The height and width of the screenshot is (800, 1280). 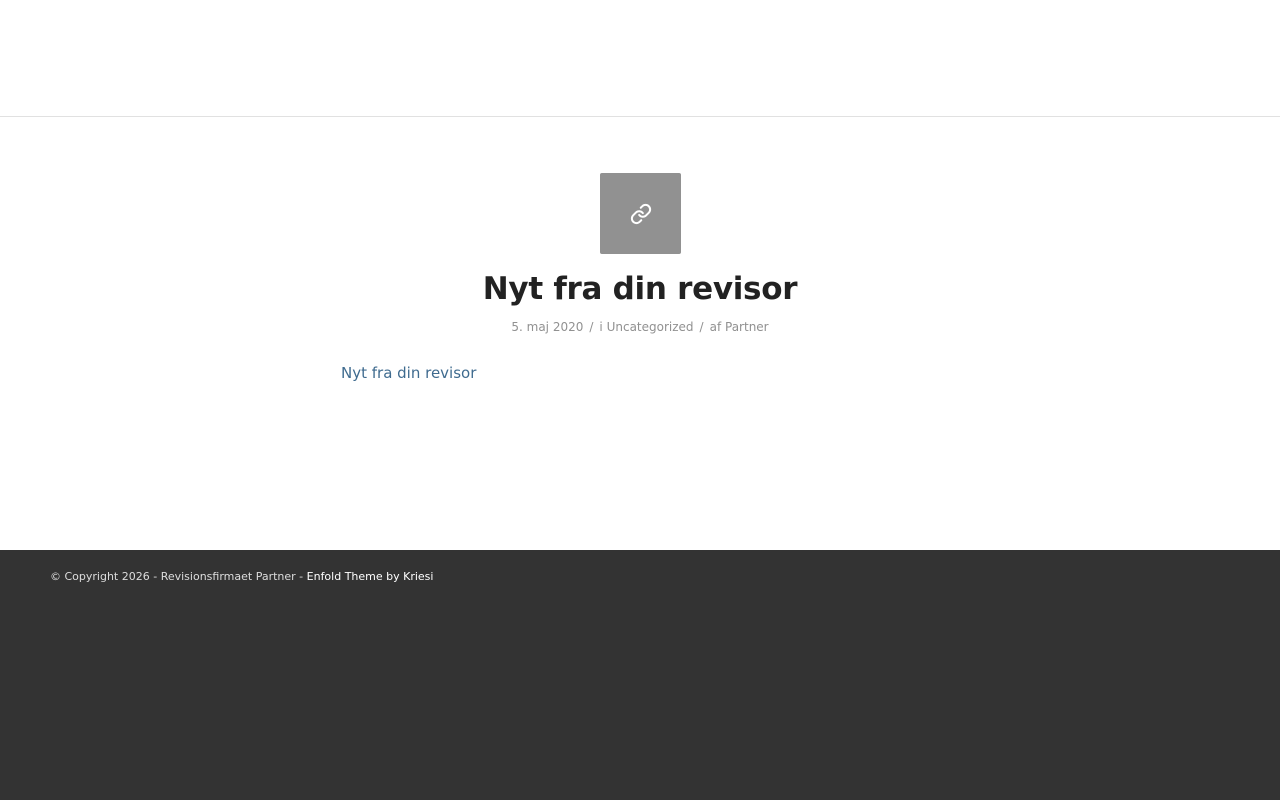 I want to click on theme-credit-link: Enfold Theme by Kriesi, so click(x=370, y=576).